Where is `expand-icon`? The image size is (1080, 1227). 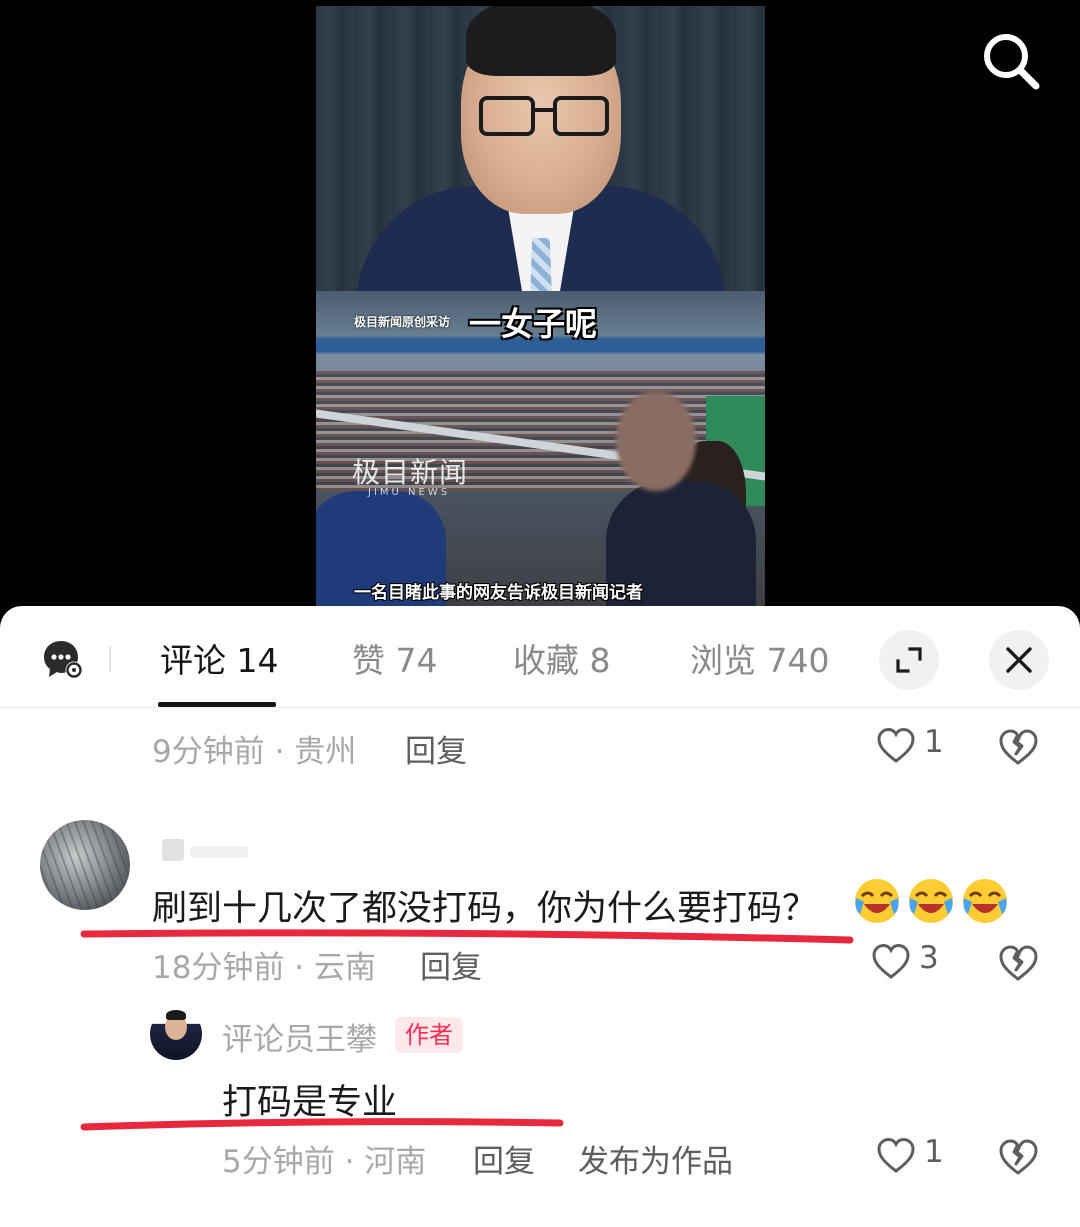
expand-icon is located at coordinates (909, 660).